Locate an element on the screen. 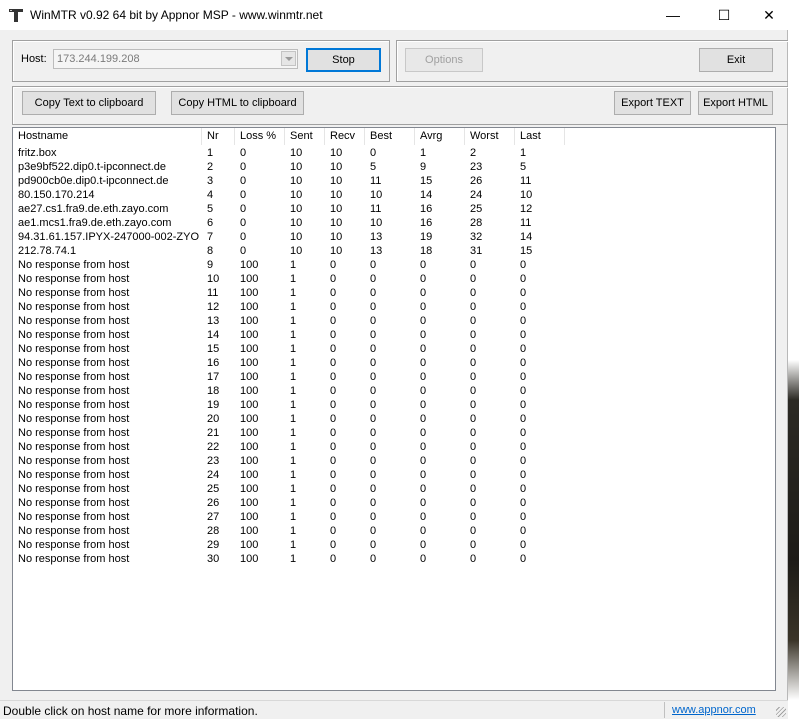  table-row: No response from host 30 100 1 0 0 0 0 0 is located at coordinates (394, 559).